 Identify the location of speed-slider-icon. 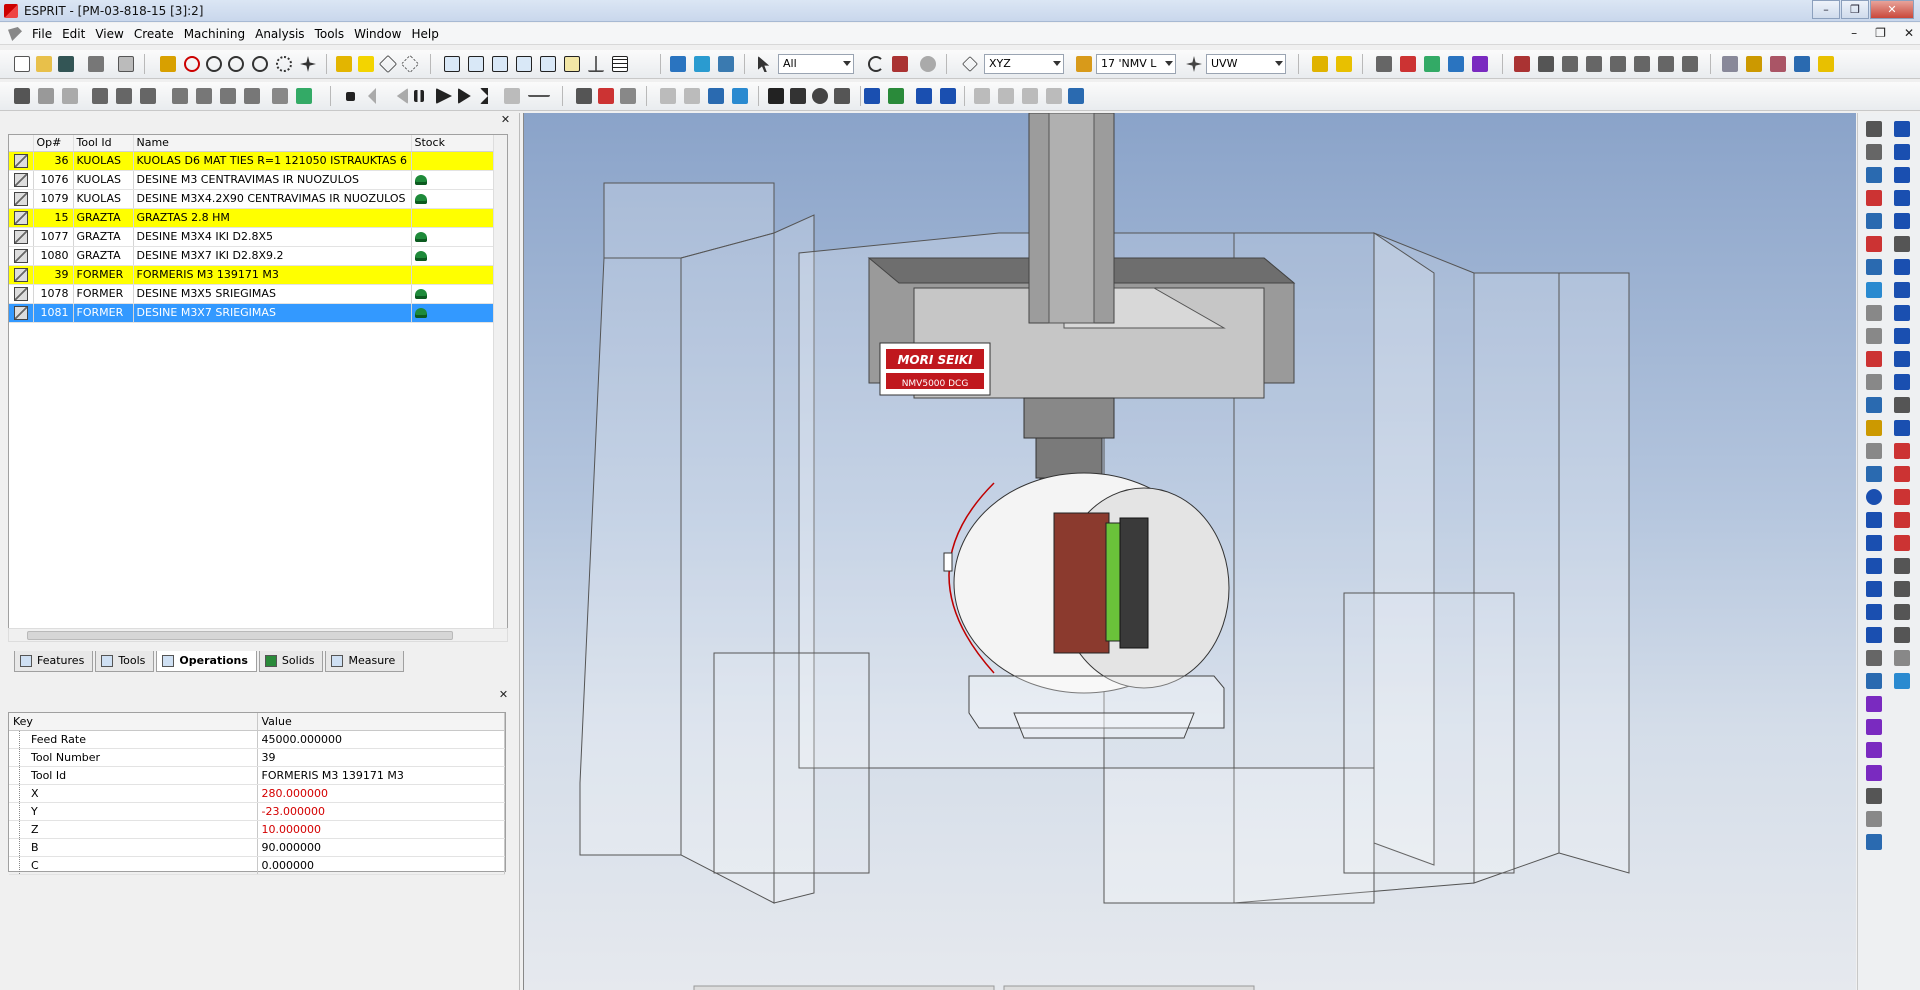
(539, 92).